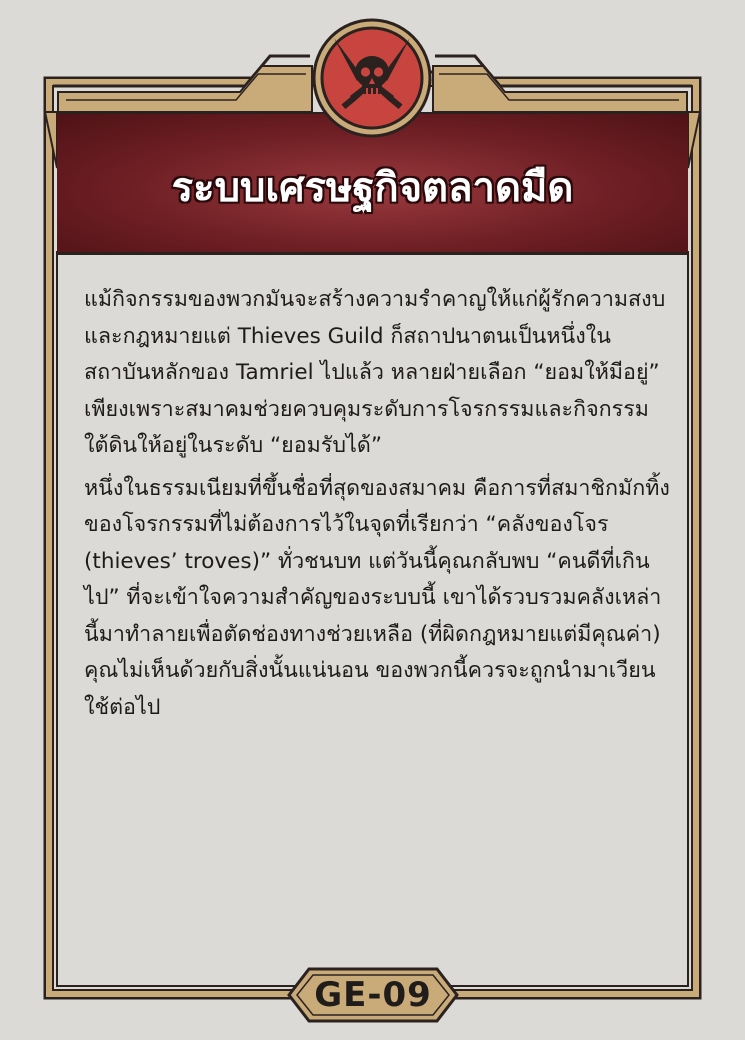 The height and width of the screenshot is (1040, 745). I want to click on card-code: GE-09, so click(373, 995).